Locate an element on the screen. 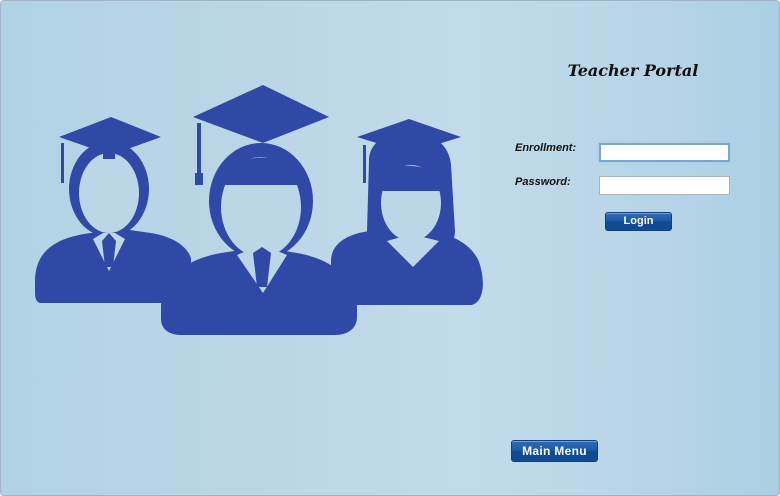 This screenshot has height=496, width=780. main-menu-button: Main Menu is located at coordinates (554, 451).